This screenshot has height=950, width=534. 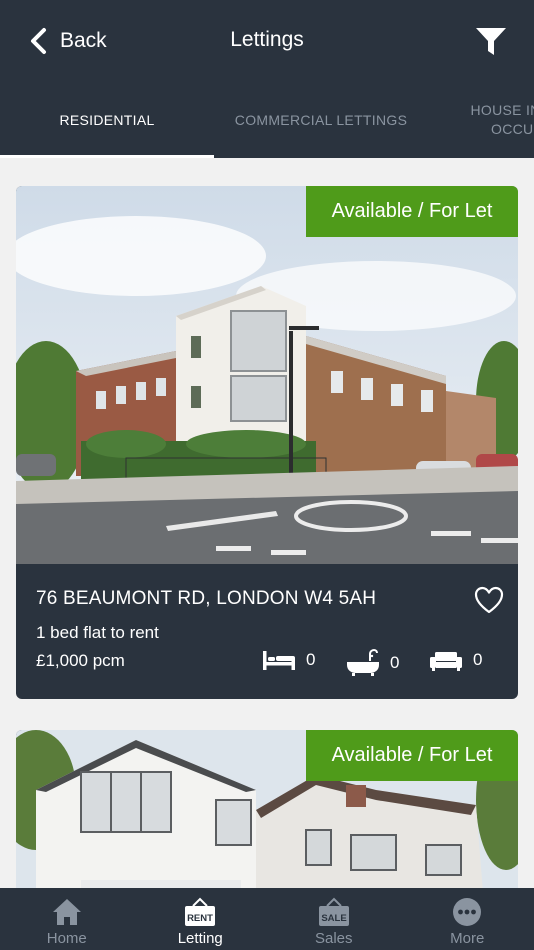 I want to click on tab-house-in-occupation: HOUSE IN OCCUP, so click(x=481, y=120).